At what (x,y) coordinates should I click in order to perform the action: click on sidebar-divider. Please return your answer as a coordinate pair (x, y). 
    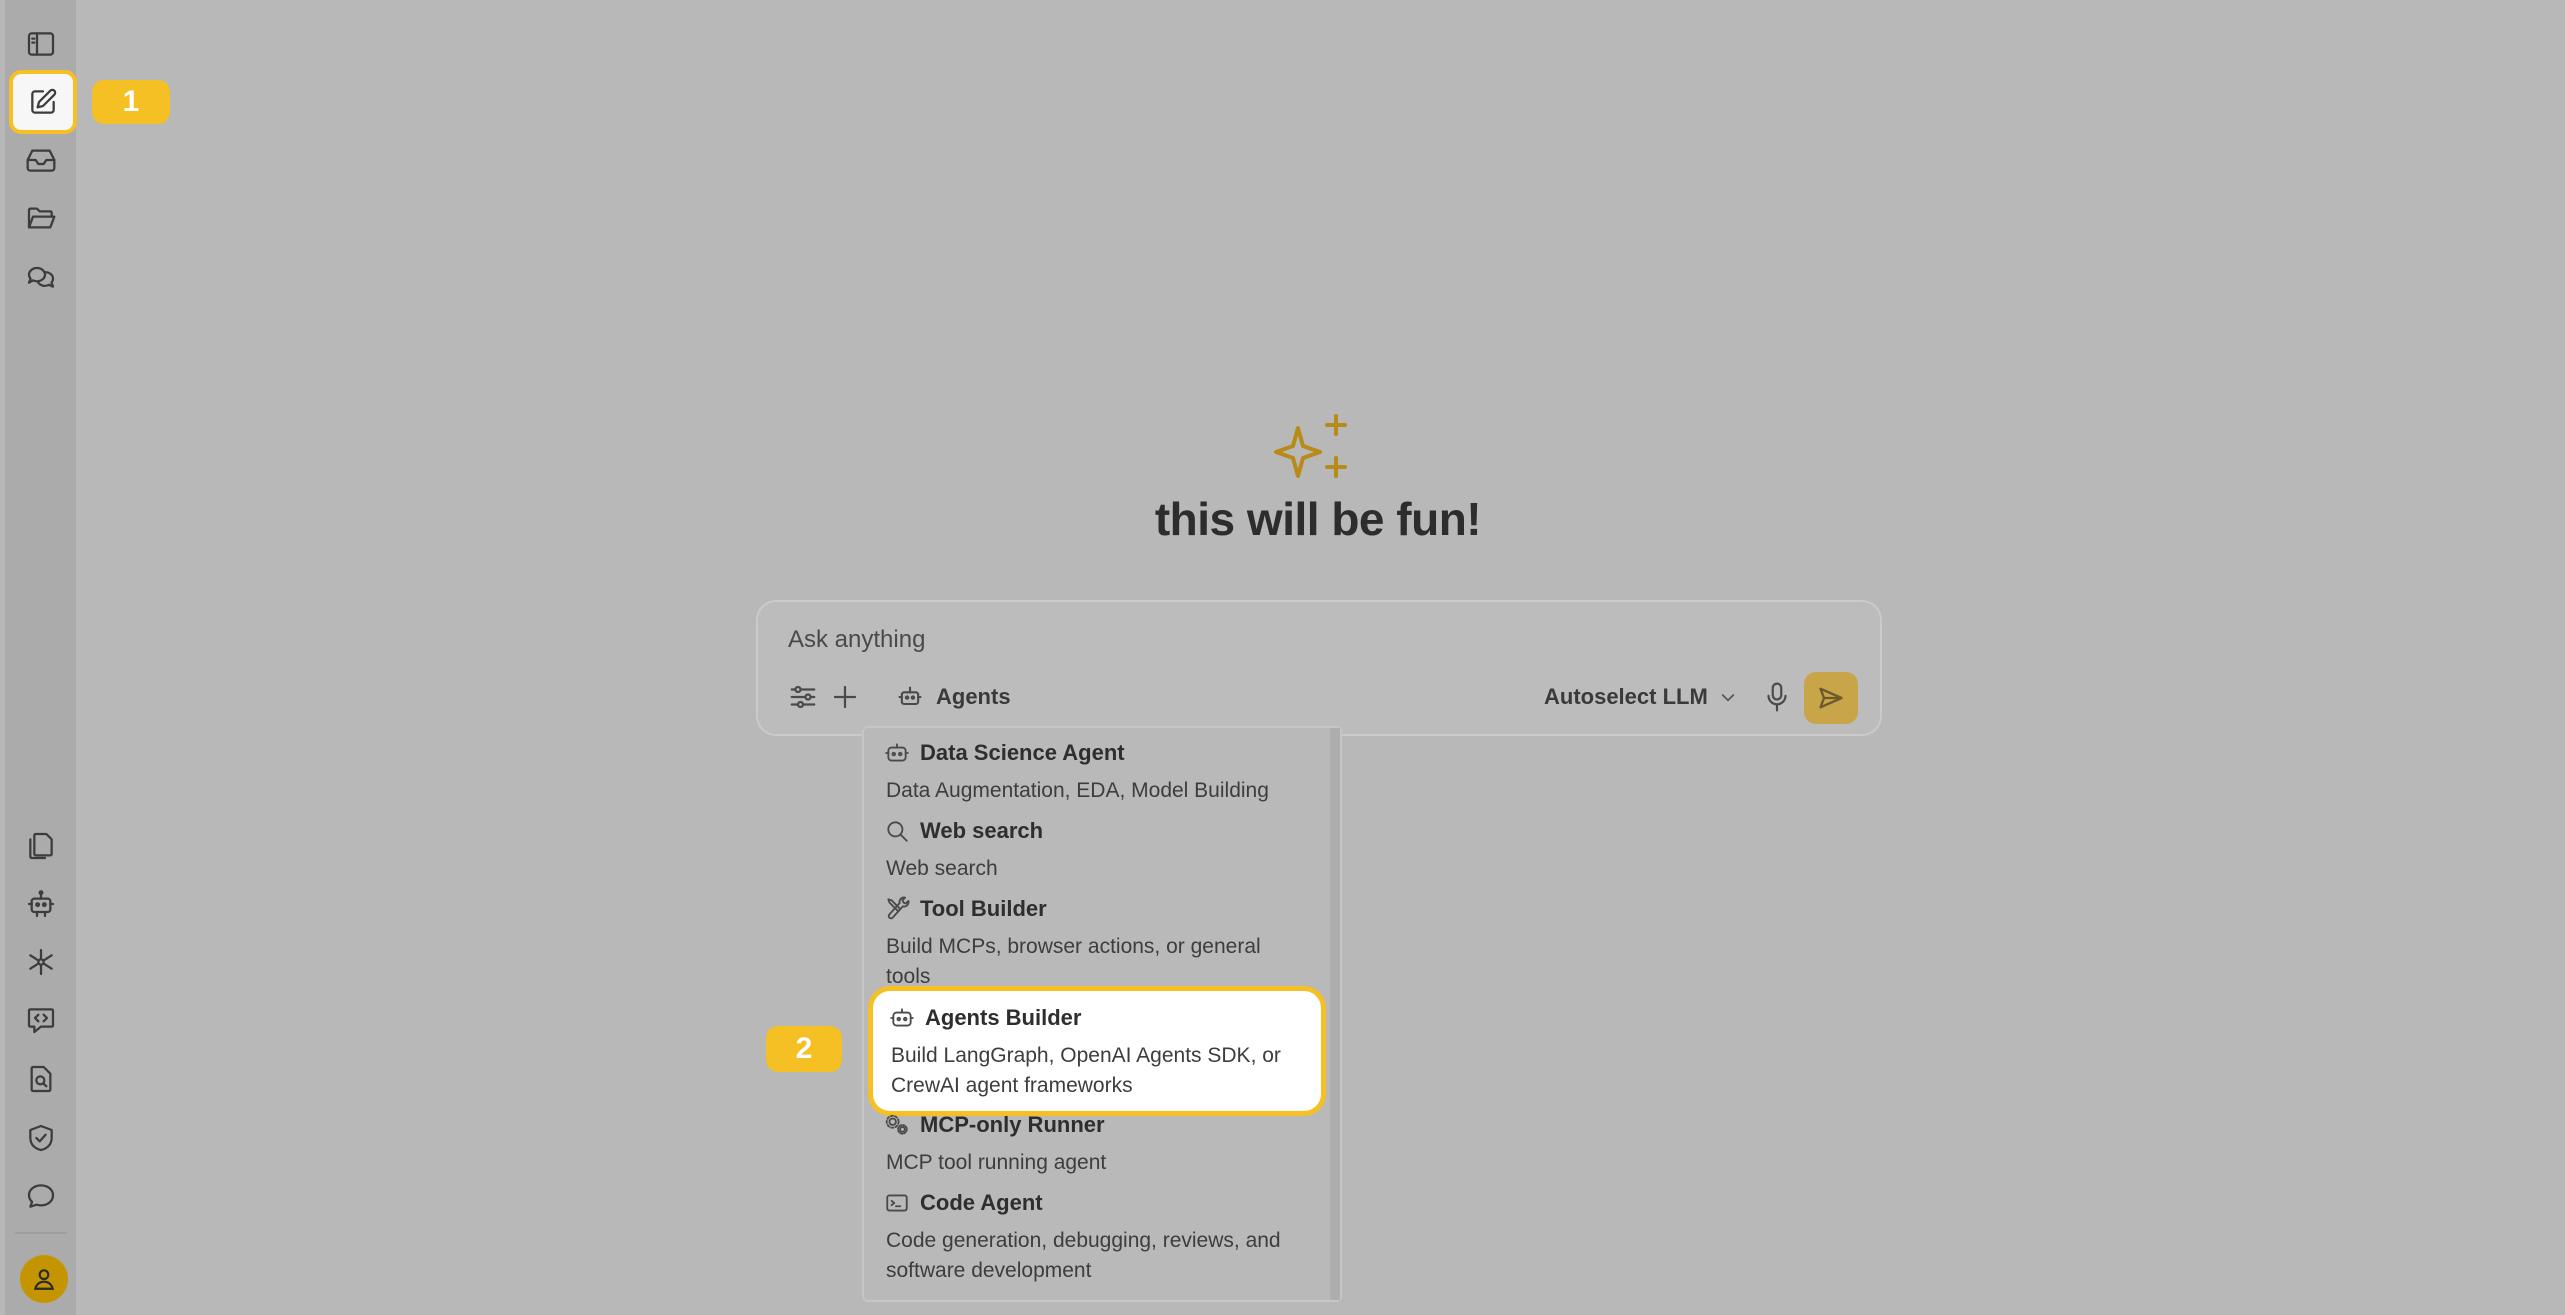
    Looking at the image, I should click on (41, 1233).